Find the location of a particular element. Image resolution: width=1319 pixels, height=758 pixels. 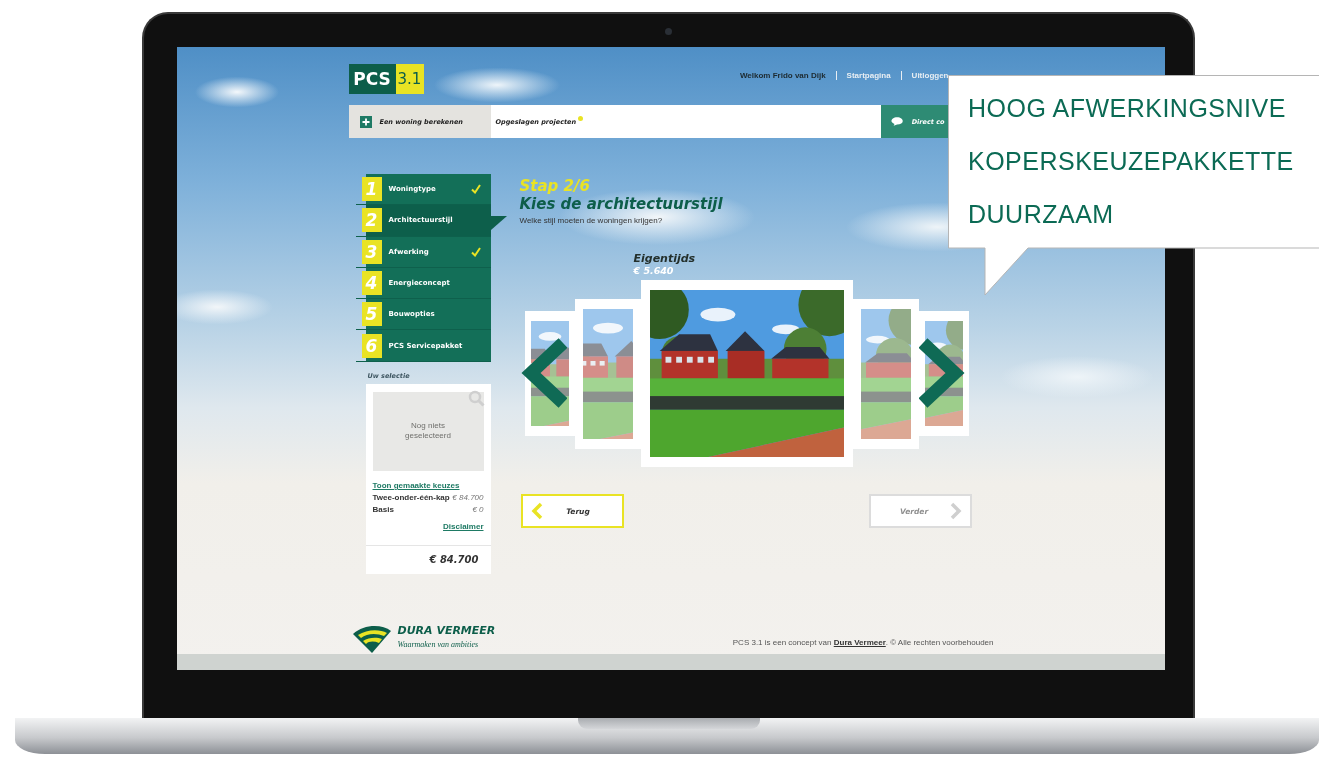

placeholder-text: Nog niets geselecteerd is located at coordinates (428, 431).